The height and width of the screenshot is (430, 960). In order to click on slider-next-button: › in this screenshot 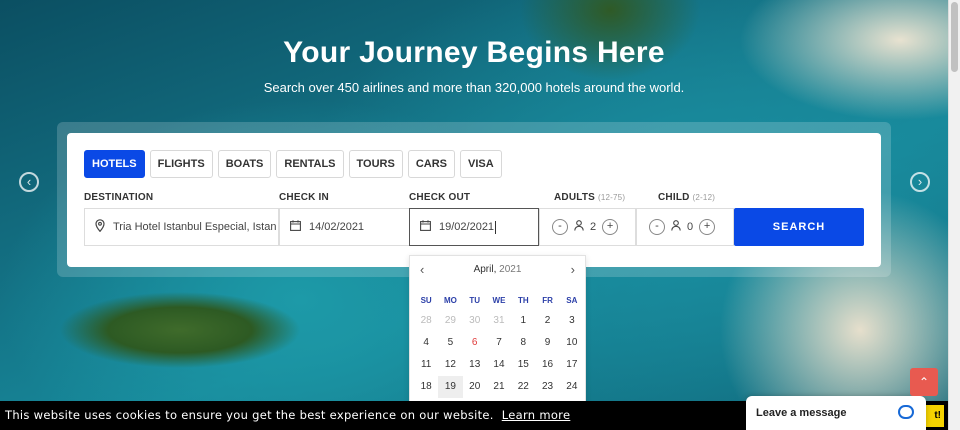, I will do `click(920, 182)`.